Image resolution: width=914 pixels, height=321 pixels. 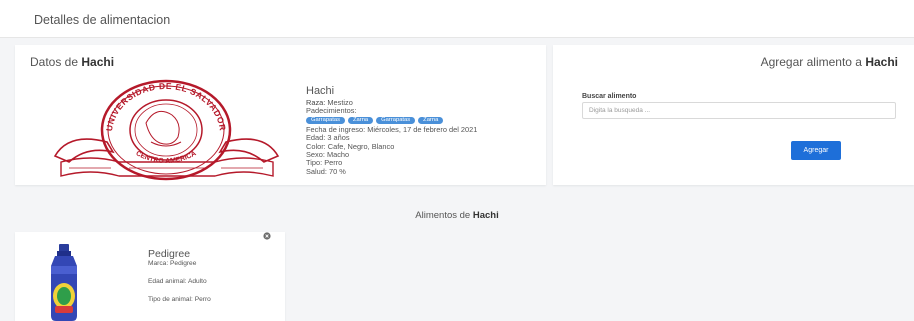 I want to click on food-tipo-animal: Tipo de animal: Perro, so click(x=179, y=299).